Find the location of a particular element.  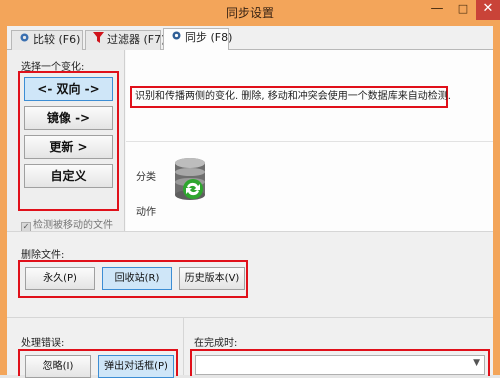

tab-sync: 同步 (F8) is located at coordinates (198, 39).